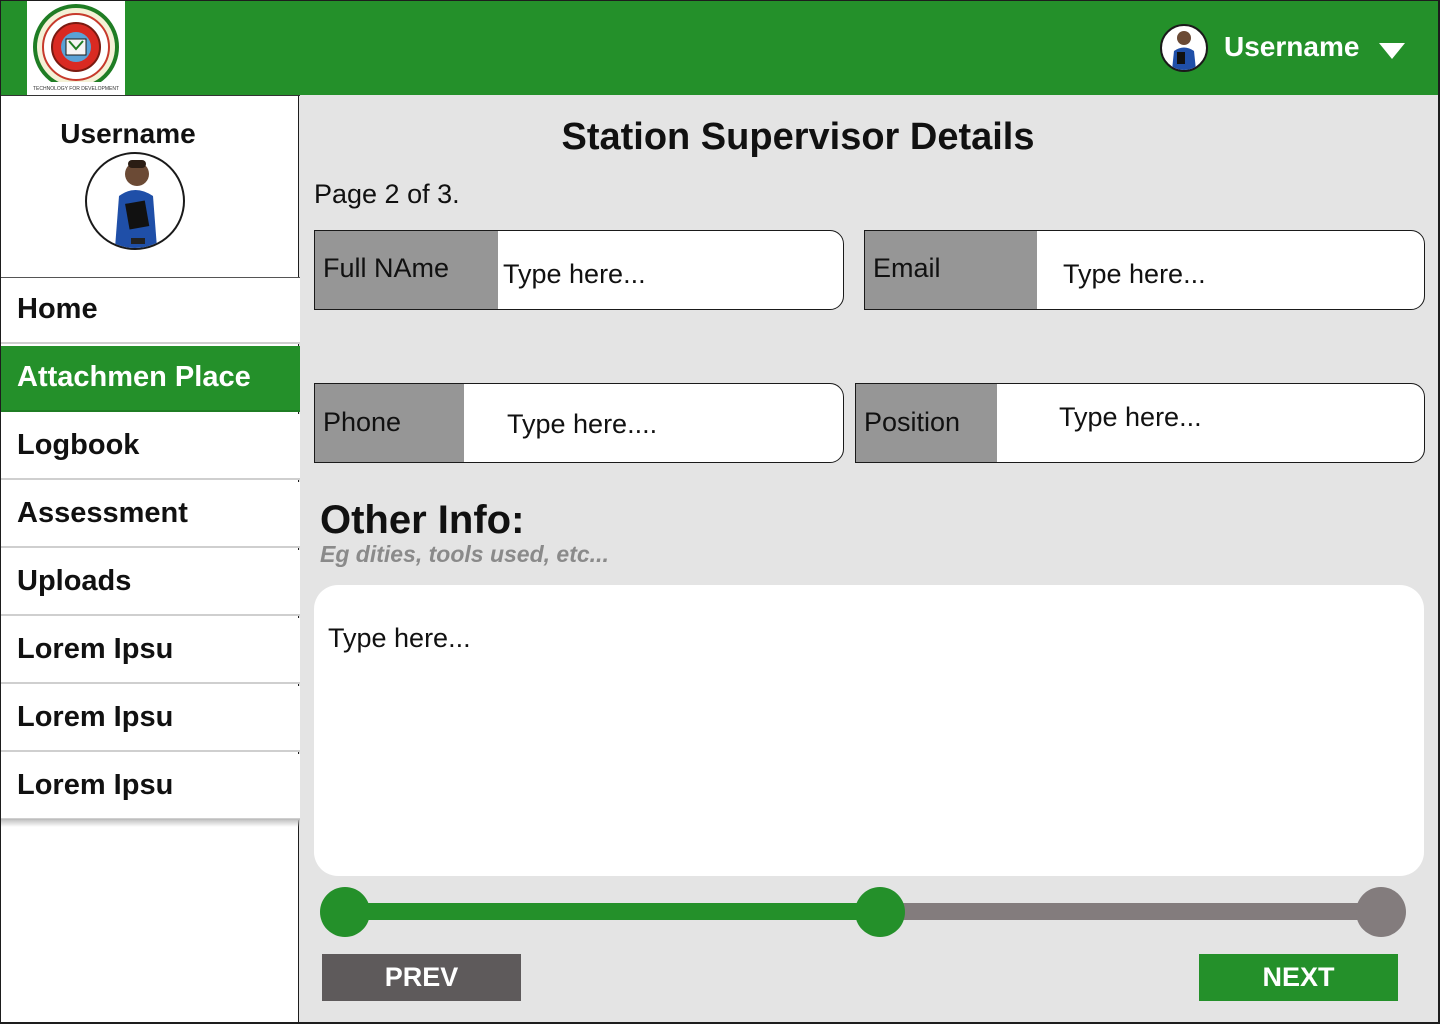 This screenshot has height=1024, width=1440. Describe the element at coordinates (150, 515) in the screenshot. I see `sidebar-item-assessment: Assessment` at that location.